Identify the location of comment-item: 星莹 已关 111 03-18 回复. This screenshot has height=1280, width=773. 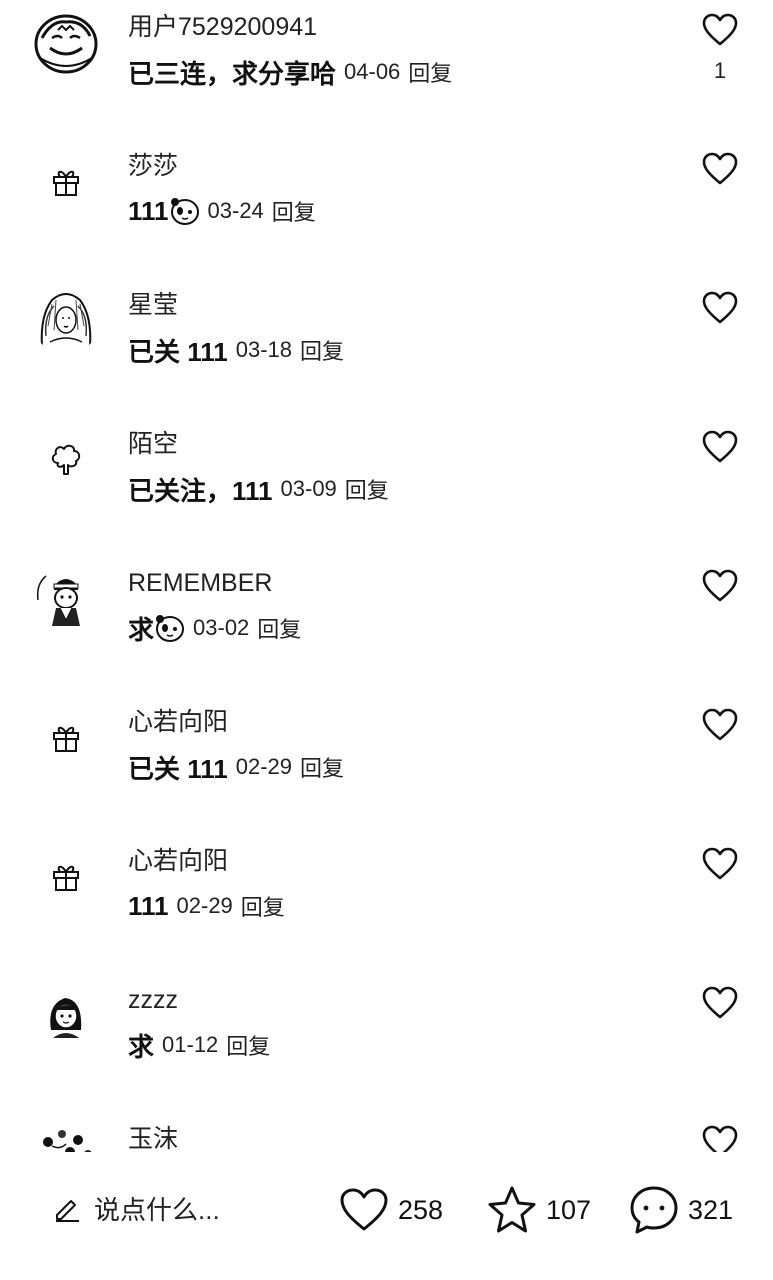
(386, 351).